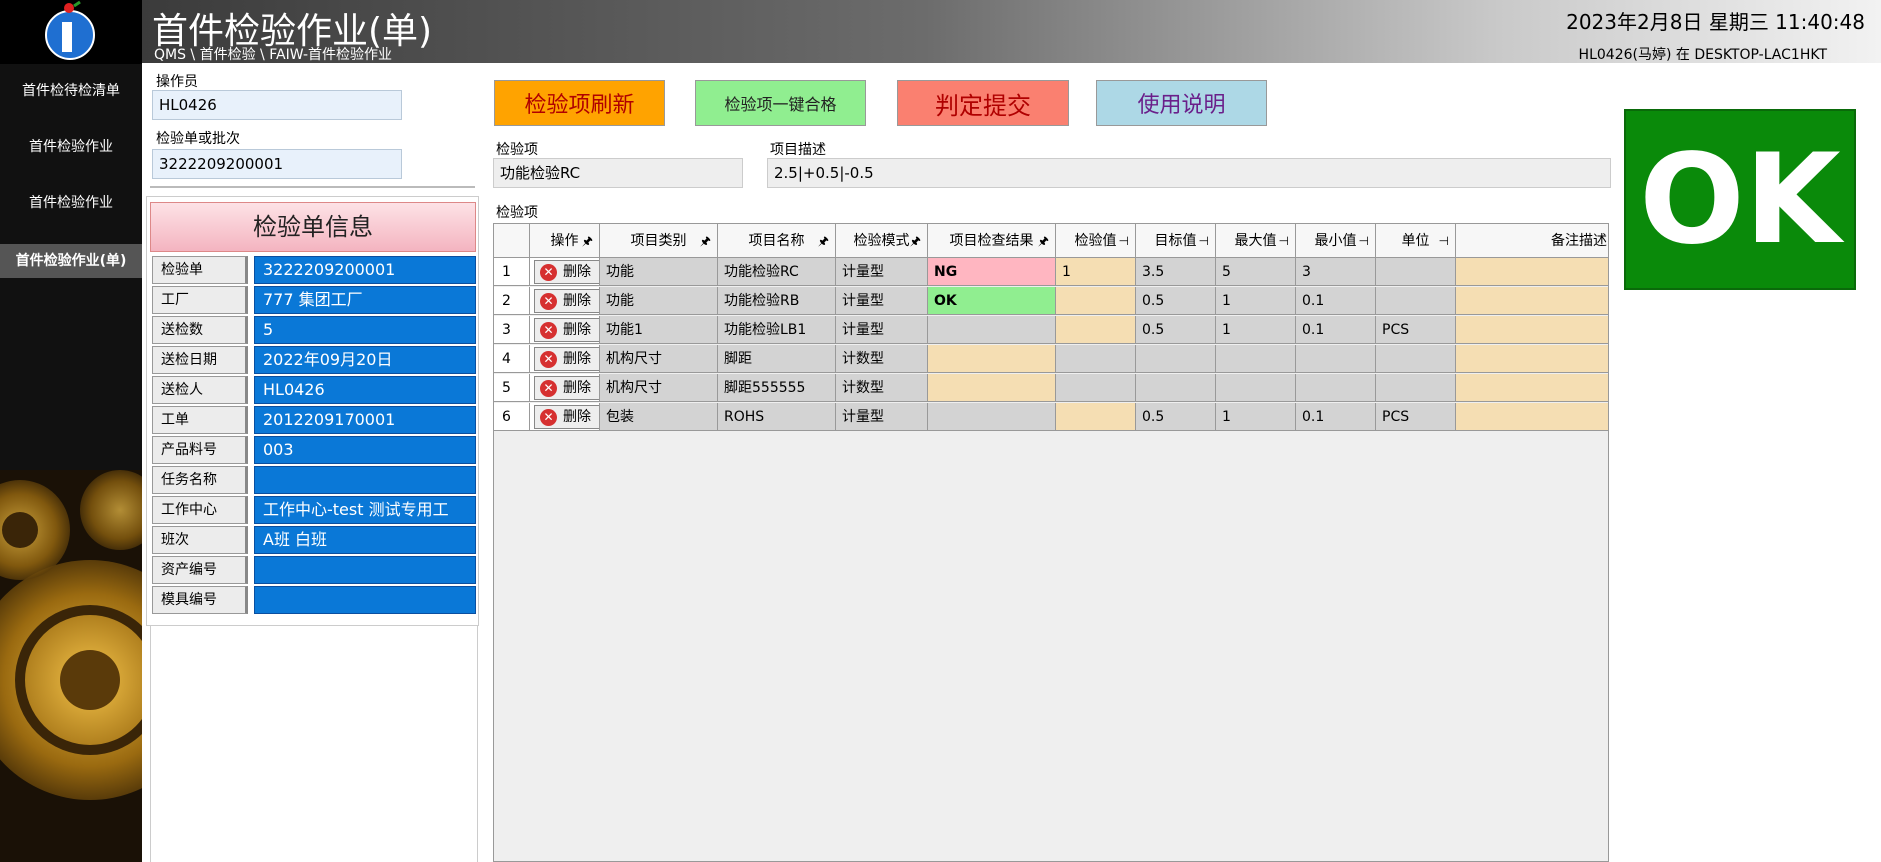  What do you see at coordinates (565, 241) in the screenshot?
I see `column-header: 操作 🖈` at bounding box center [565, 241].